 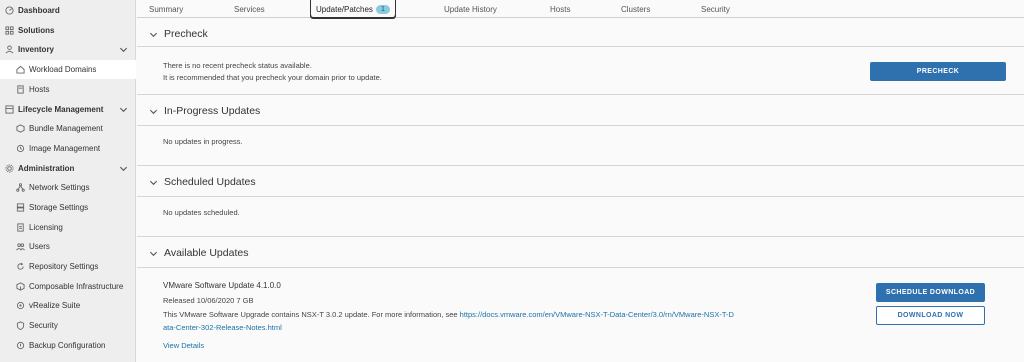 I want to click on nav-workload-domains: Workload Domains, so click(x=68, y=69).